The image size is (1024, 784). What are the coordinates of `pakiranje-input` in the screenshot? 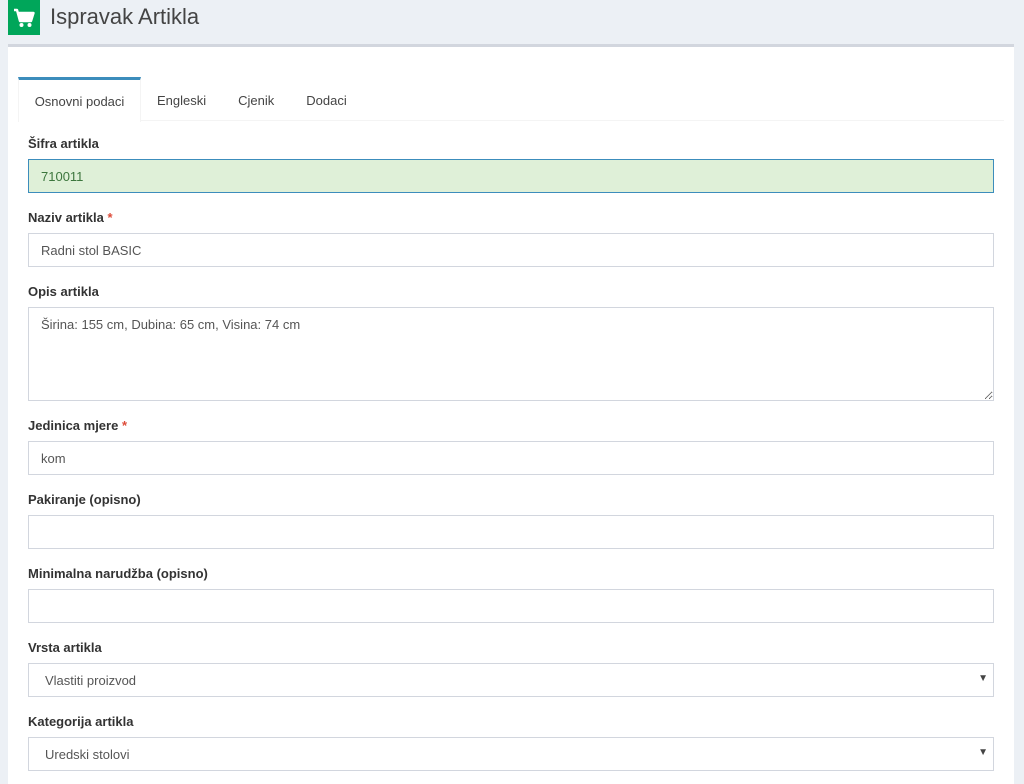 It's located at (511, 532).